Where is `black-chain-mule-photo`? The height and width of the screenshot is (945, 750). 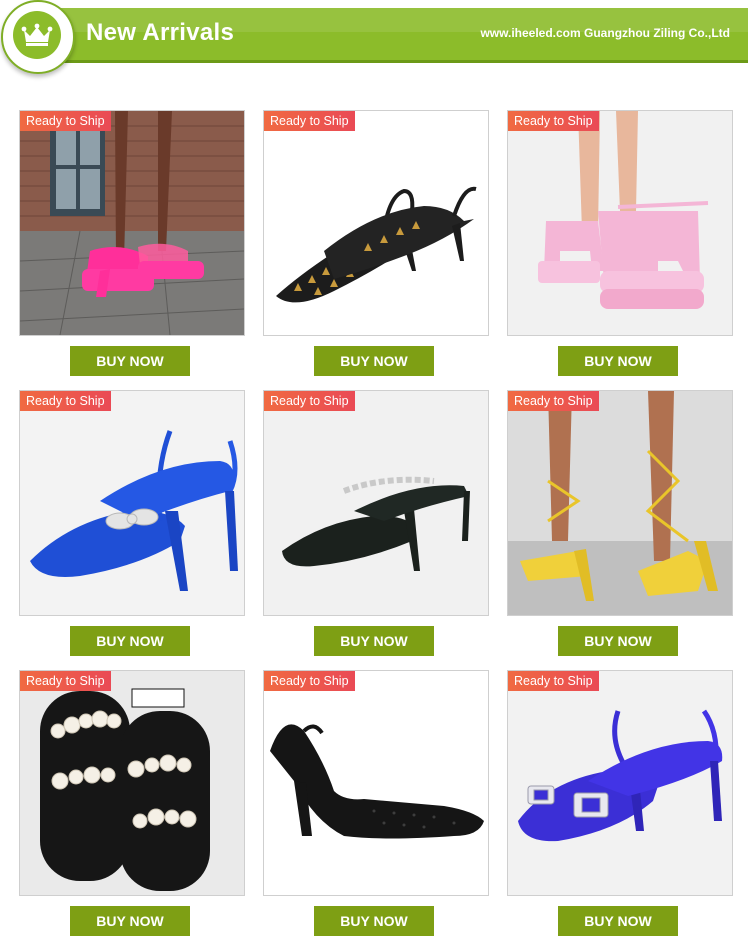
black-chain-mule-photo is located at coordinates (376, 503).